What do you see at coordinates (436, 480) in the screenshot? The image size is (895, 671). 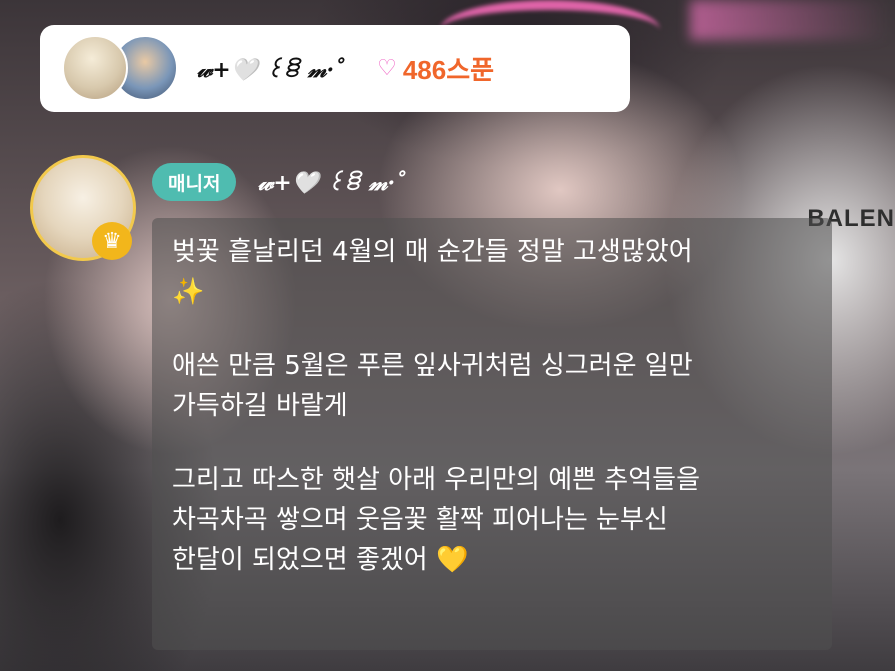 I see `message-line: 그리고 따스한 햇살 아래 우리만의 예쁜 추억들을` at bounding box center [436, 480].